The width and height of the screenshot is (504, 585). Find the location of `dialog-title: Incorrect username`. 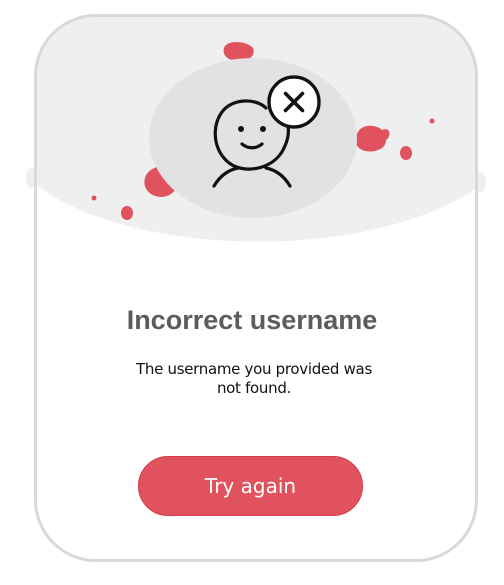

dialog-title: Incorrect username is located at coordinates (252, 320).